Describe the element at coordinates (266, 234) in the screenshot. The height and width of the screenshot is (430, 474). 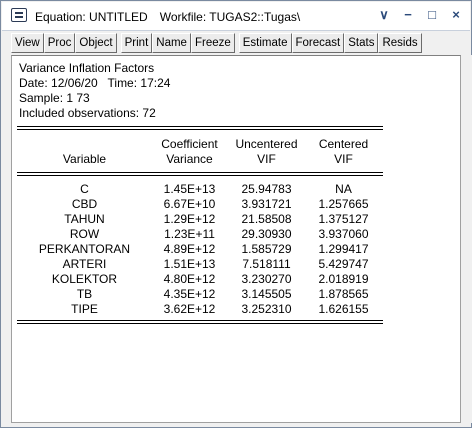
I see `cell-uncentered-vif: 29.30930` at that location.